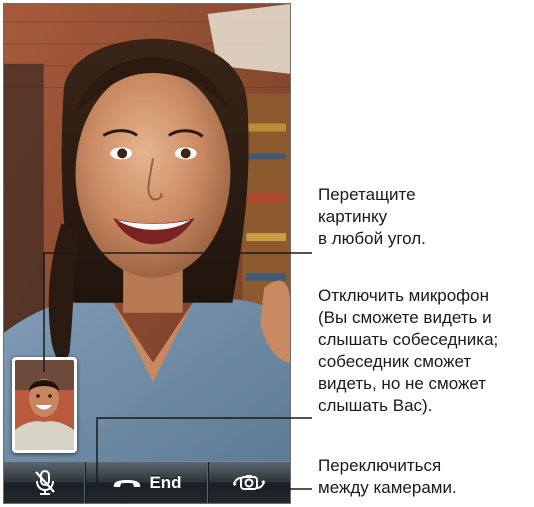 The image size is (534, 507). I want to click on self-view-pip, so click(44, 405).